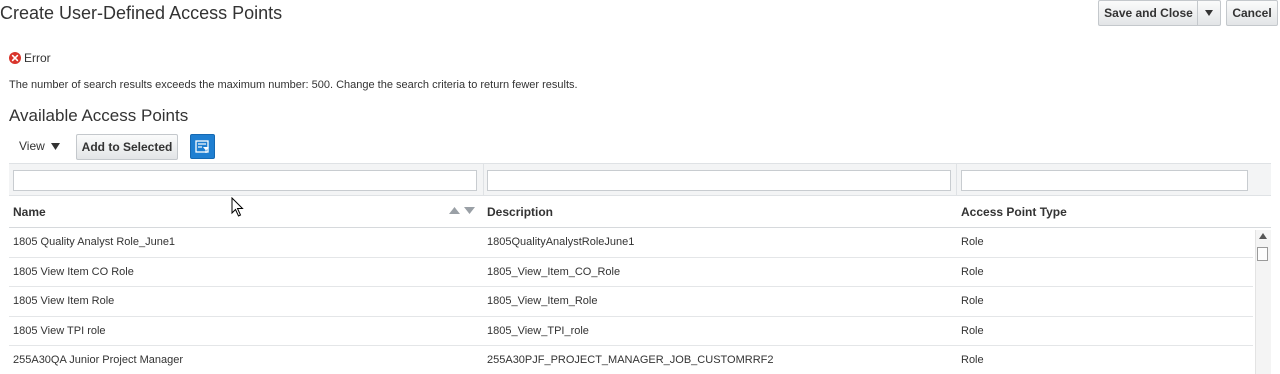 Image resolution: width=1280 pixels, height=374 pixels. What do you see at coordinates (32, 146) in the screenshot?
I see `view-menu-label: View` at bounding box center [32, 146].